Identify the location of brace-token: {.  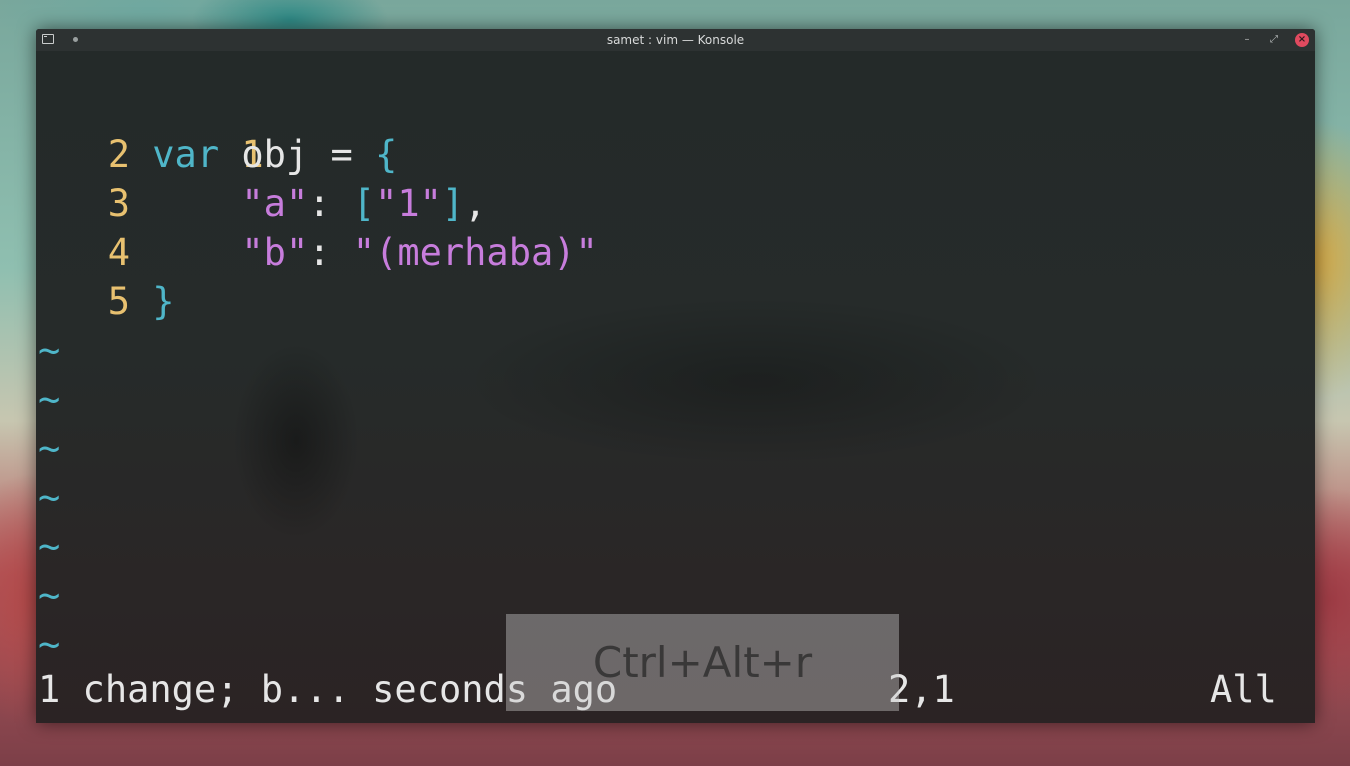
(386, 154).